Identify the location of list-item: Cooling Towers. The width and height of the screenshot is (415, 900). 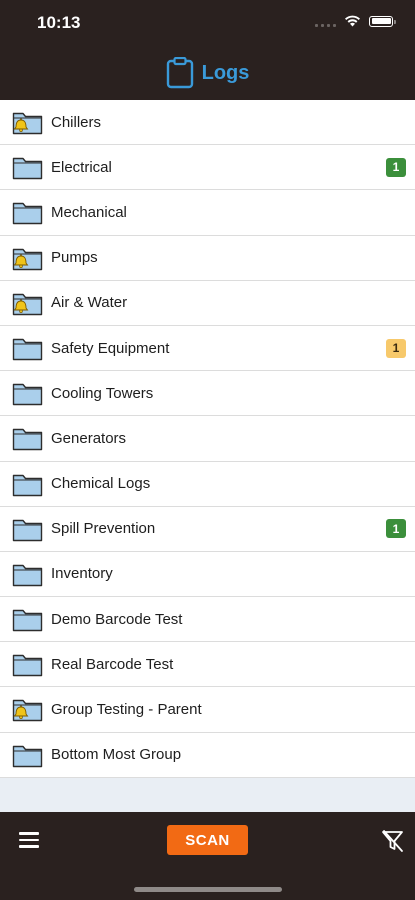
(207, 394).